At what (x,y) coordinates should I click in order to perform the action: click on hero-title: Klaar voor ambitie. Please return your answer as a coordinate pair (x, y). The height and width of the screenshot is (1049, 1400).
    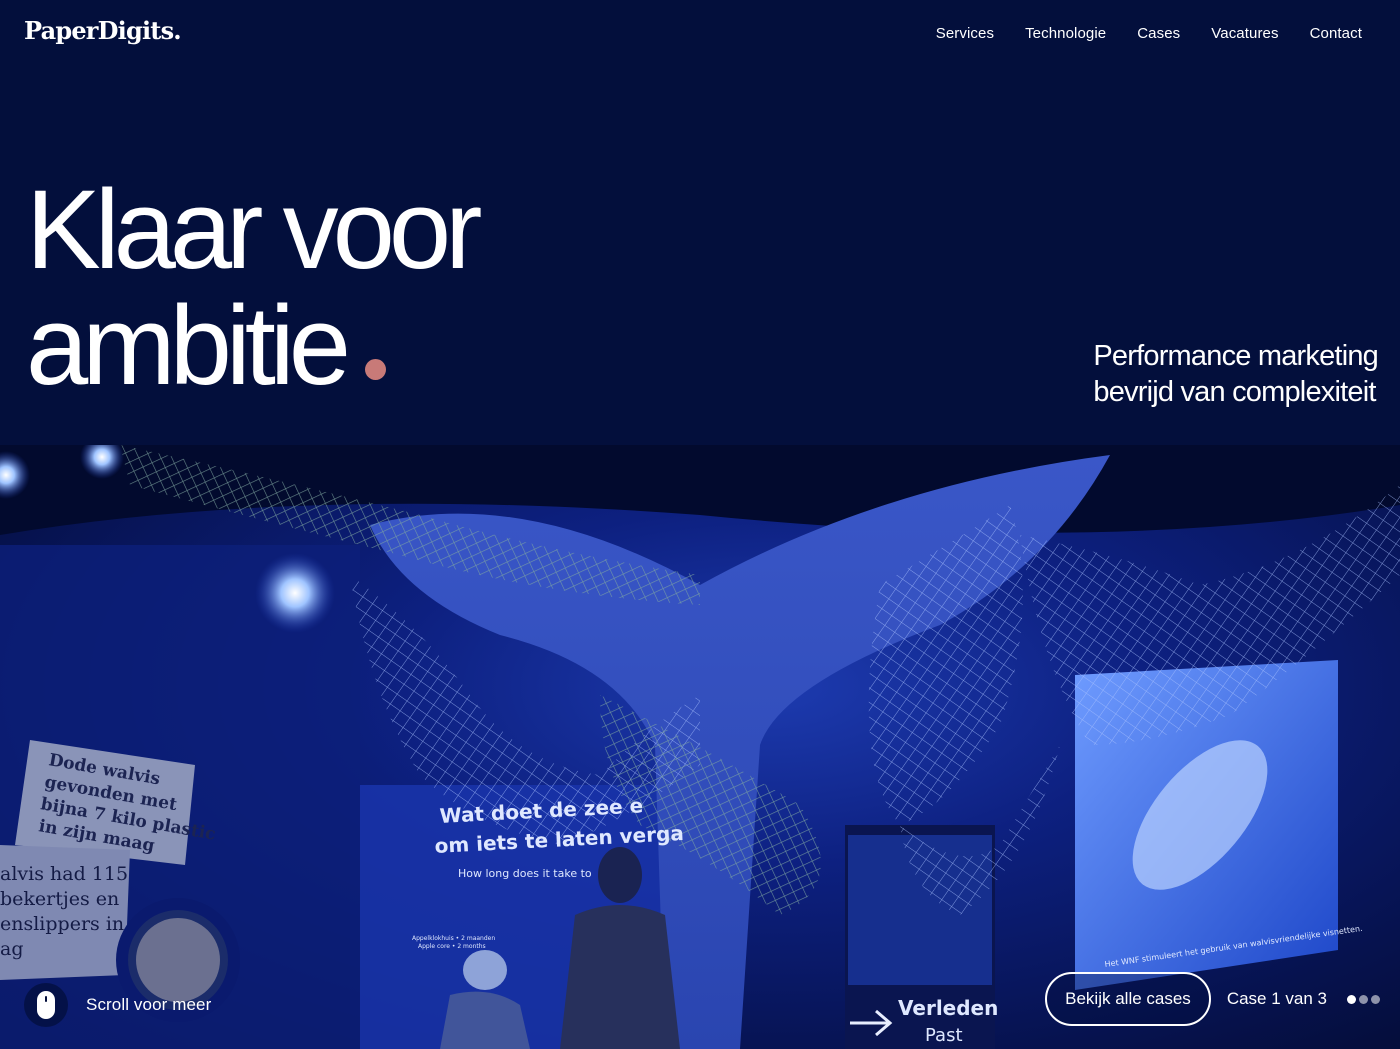
    Looking at the image, I should click on (254, 288).